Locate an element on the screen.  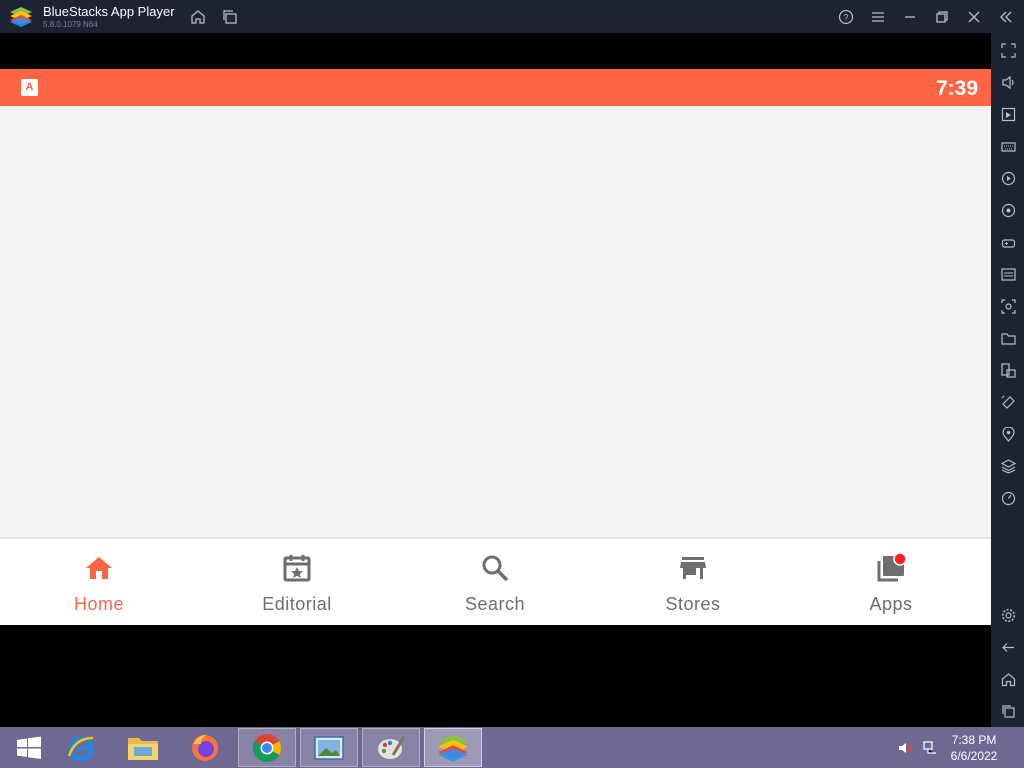
layers-icon is located at coordinates (1008, 466).